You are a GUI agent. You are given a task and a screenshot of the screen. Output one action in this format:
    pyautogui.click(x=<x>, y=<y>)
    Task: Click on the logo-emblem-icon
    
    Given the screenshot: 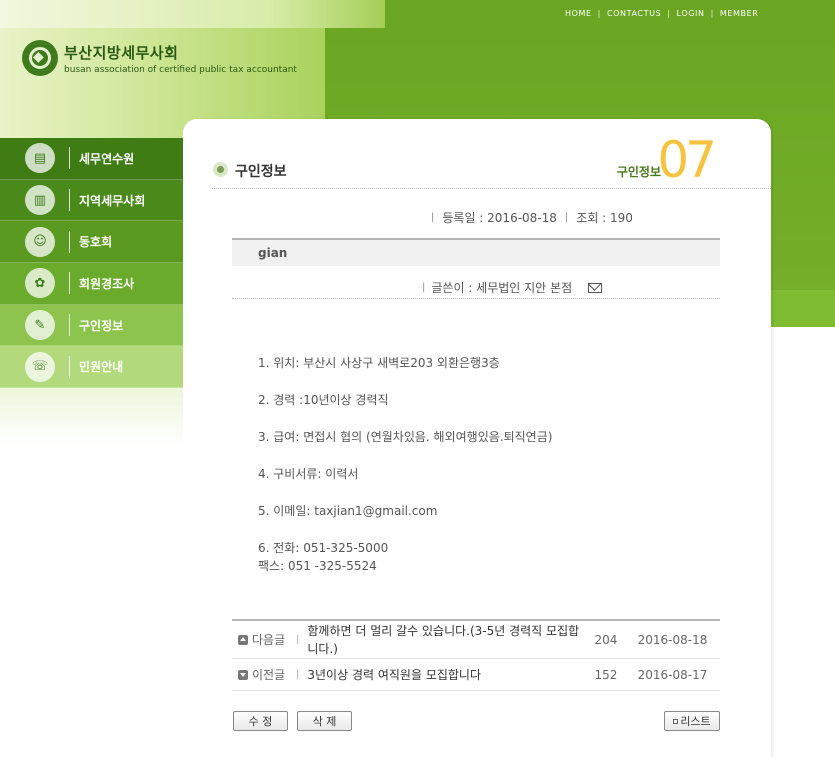 What is the action you would take?
    pyautogui.click(x=40, y=58)
    